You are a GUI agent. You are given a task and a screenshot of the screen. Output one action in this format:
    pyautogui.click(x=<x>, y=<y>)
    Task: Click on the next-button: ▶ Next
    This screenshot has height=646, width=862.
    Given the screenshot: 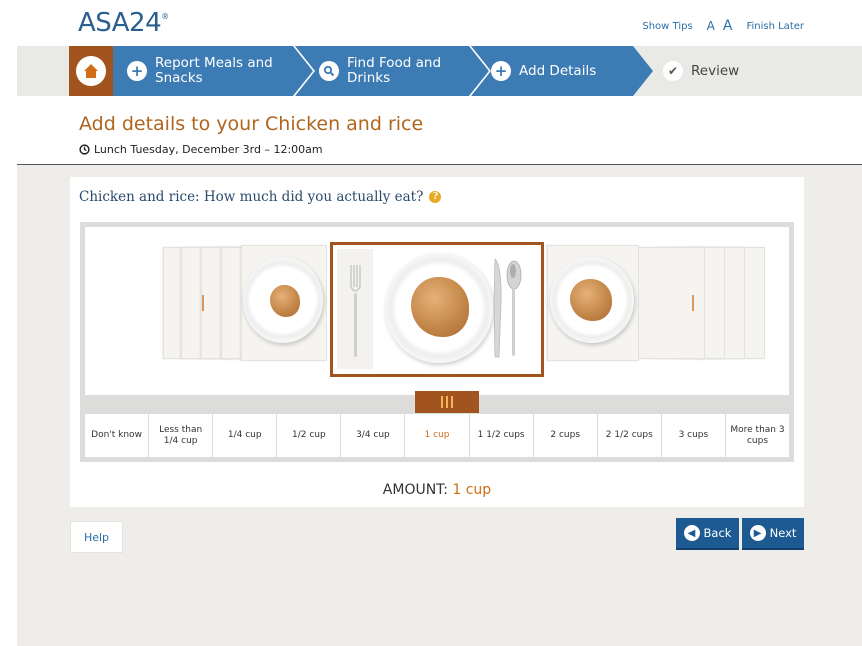 What is the action you would take?
    pyautogui.click(x=773, y=534)
    